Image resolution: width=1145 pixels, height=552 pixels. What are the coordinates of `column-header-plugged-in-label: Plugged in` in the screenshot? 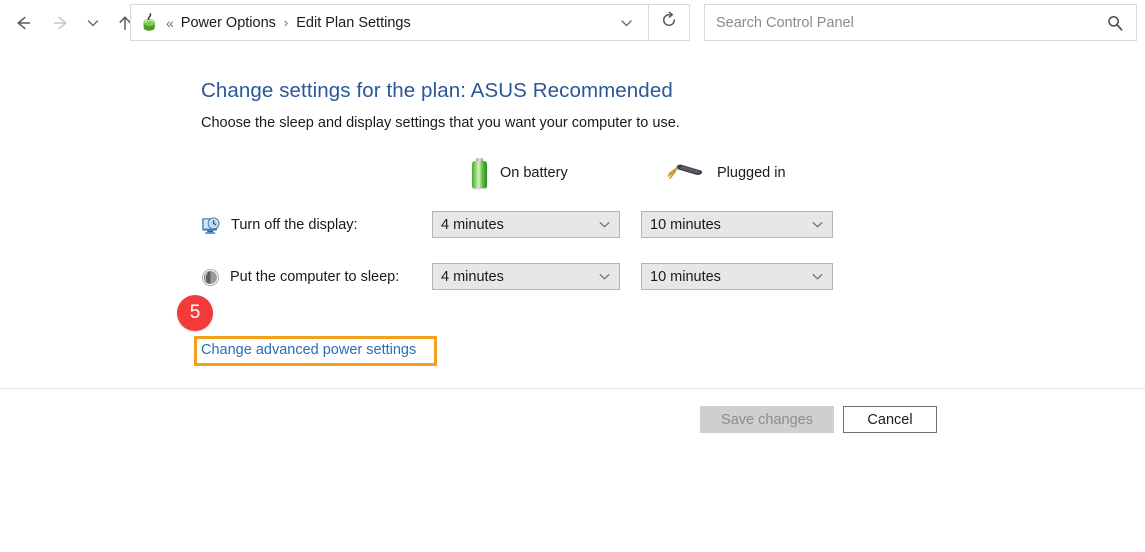 It's located at (751, 173).